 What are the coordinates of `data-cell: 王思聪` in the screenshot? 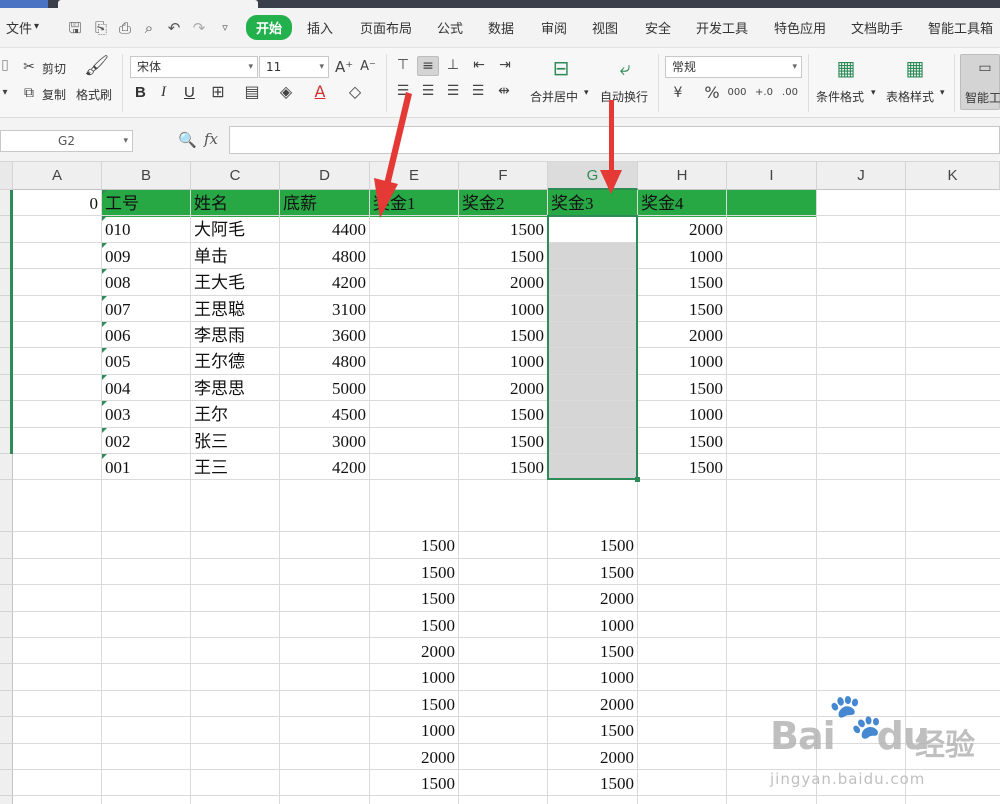 It's located at (235, 309).